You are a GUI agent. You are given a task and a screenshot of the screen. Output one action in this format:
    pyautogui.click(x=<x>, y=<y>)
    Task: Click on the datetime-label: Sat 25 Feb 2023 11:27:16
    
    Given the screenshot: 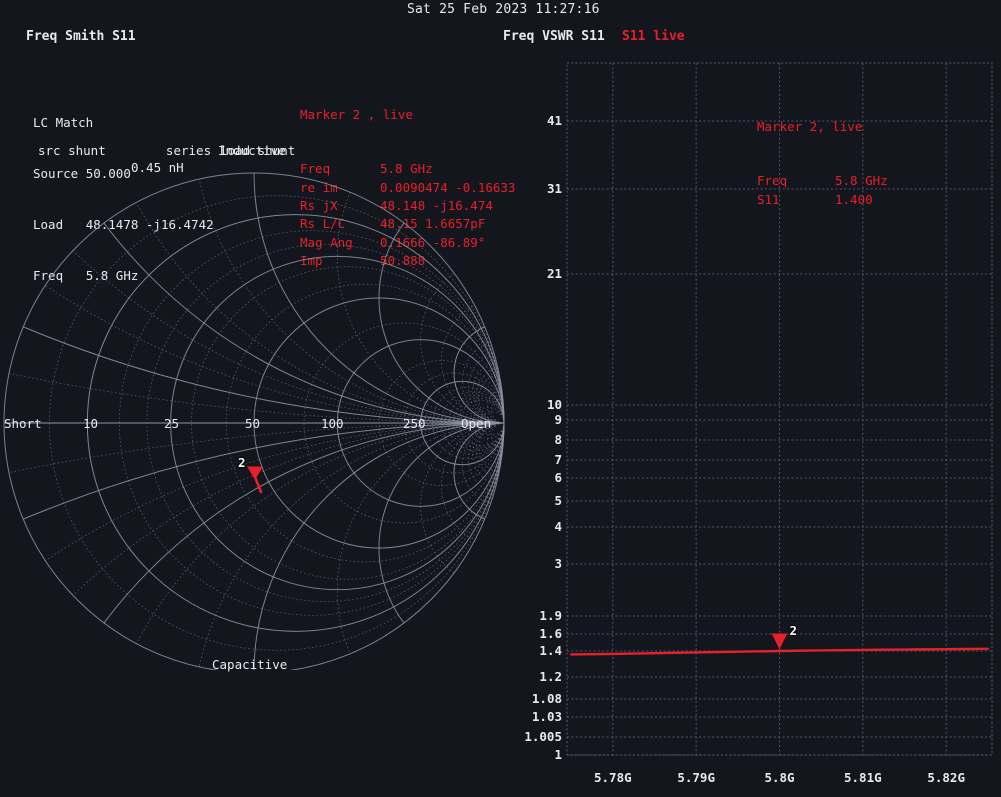 What is the action you would take?
    pyautogui.click(x=503, y=9)
    